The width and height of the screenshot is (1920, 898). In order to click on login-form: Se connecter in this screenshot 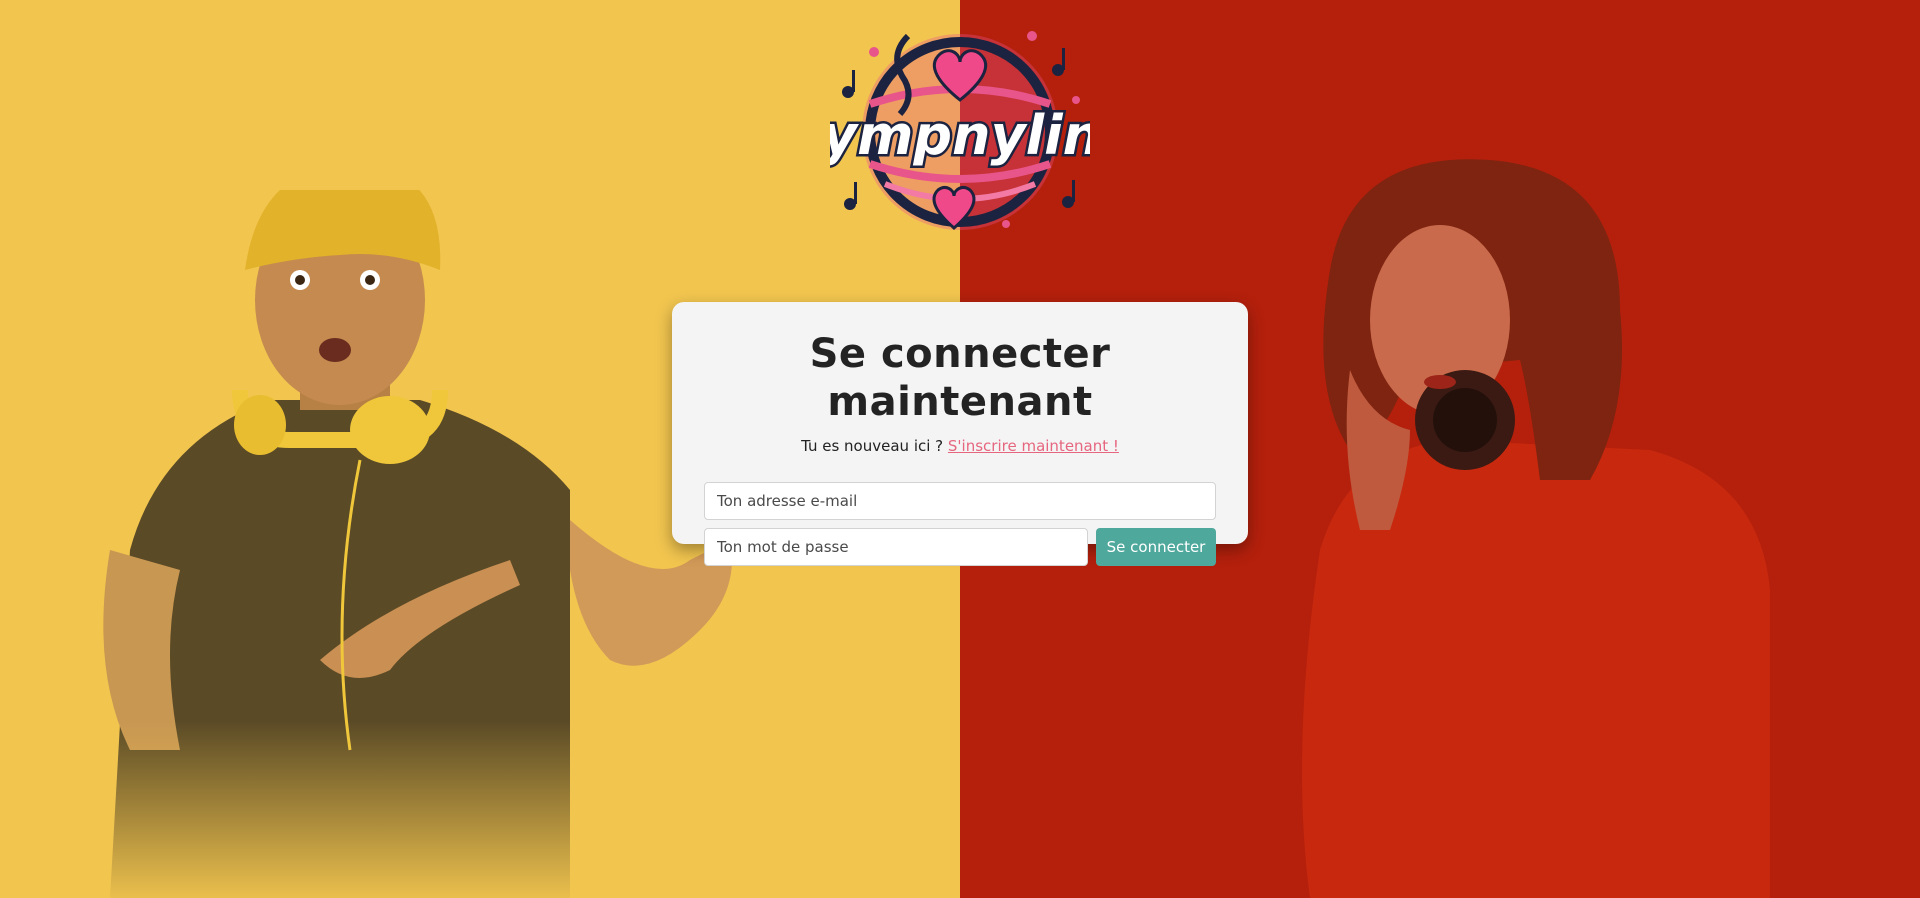, I will do `click(960, 524)`.